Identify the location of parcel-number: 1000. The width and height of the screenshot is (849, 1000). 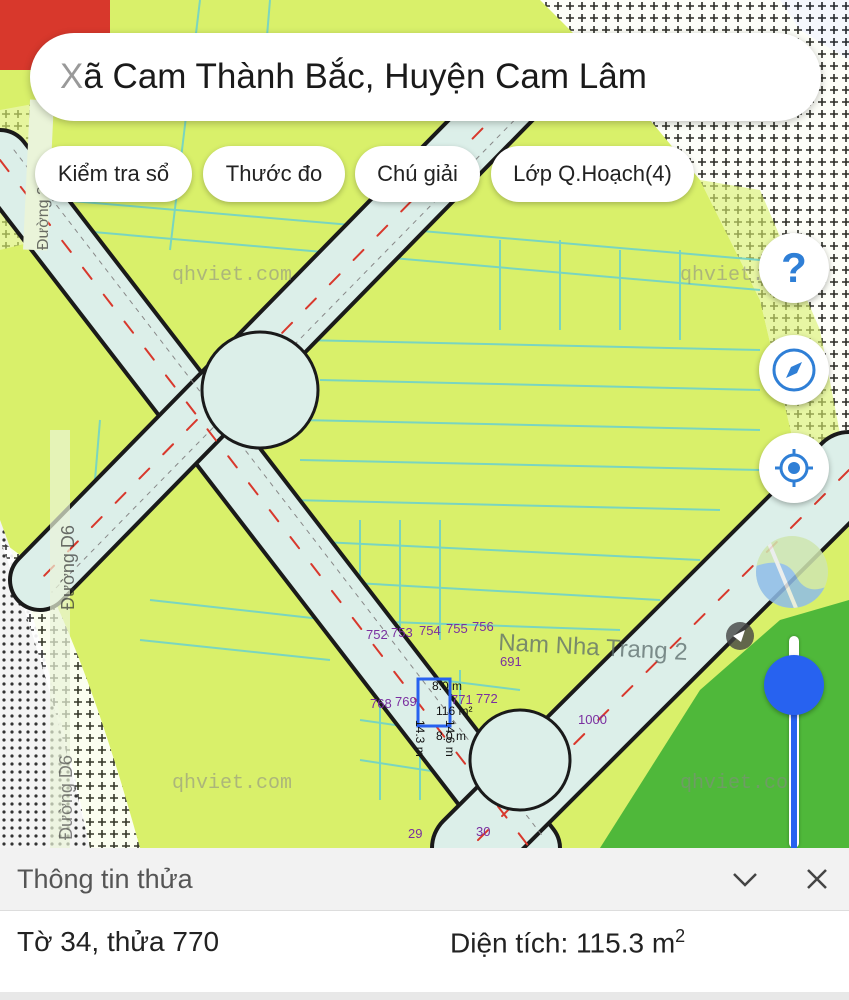
(592, 719).